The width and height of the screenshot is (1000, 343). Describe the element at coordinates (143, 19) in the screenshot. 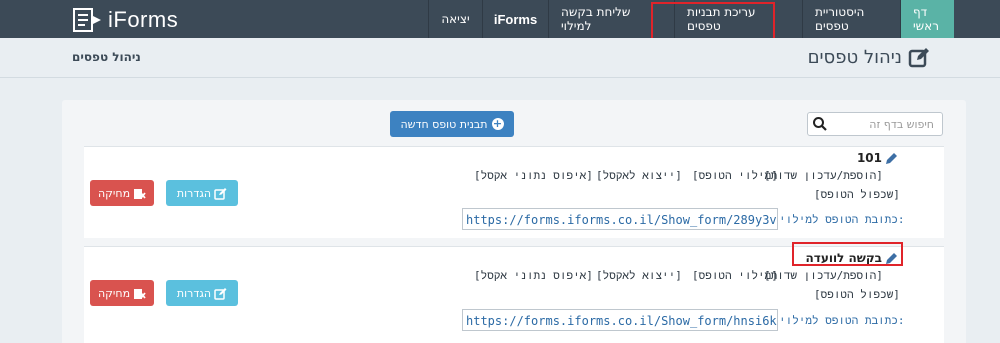

I see `brand-name: iForms` at that location.